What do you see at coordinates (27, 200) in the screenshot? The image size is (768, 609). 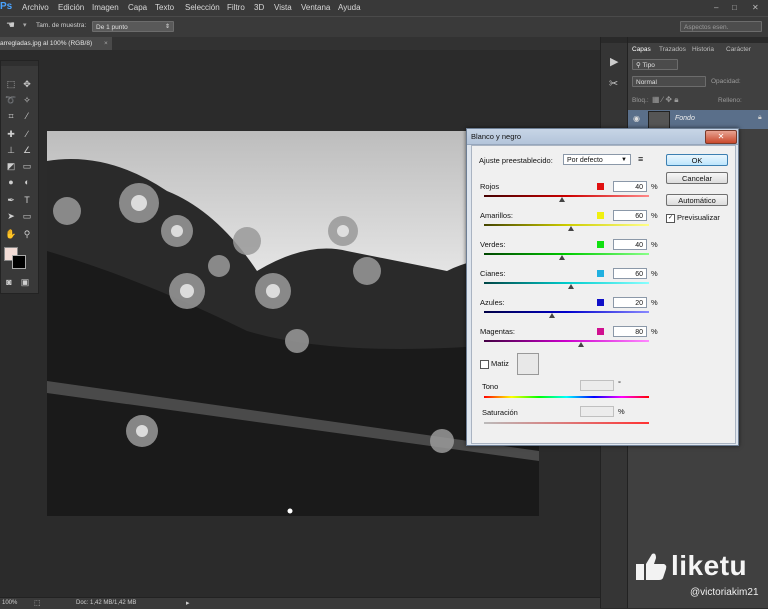 I see `type-tool-icon: T` at bounding box center [27, 200].